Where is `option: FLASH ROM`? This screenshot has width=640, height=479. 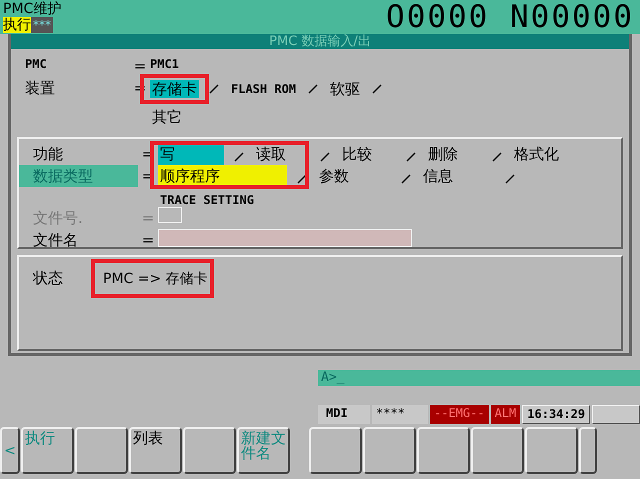 option: FLASH ROM is located at coordinates (263, 89).